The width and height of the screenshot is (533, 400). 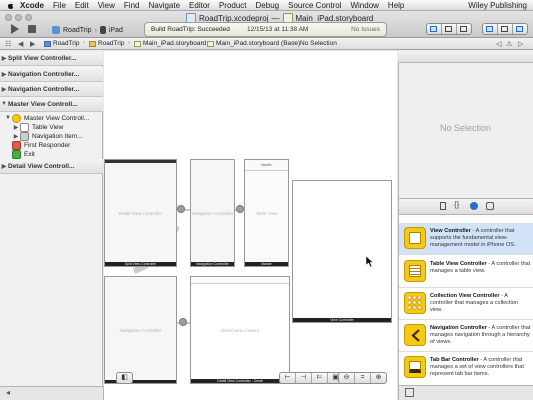 I want to click on warning-nav-back-icon: ◁, so click(x=498, y=44).